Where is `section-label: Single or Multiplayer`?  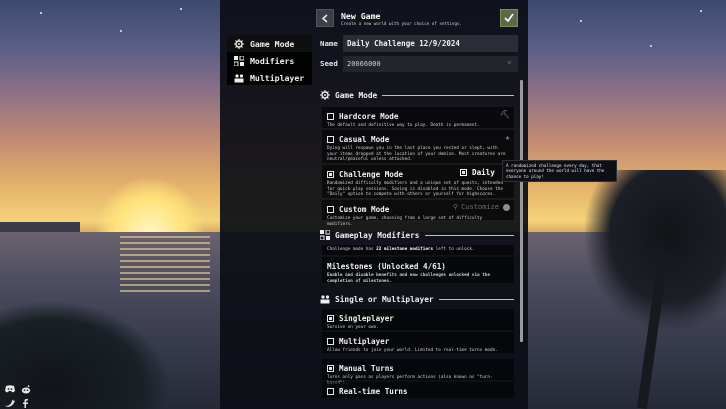 section-label: Single or Multiplayer is located at coordinates (384, 299).